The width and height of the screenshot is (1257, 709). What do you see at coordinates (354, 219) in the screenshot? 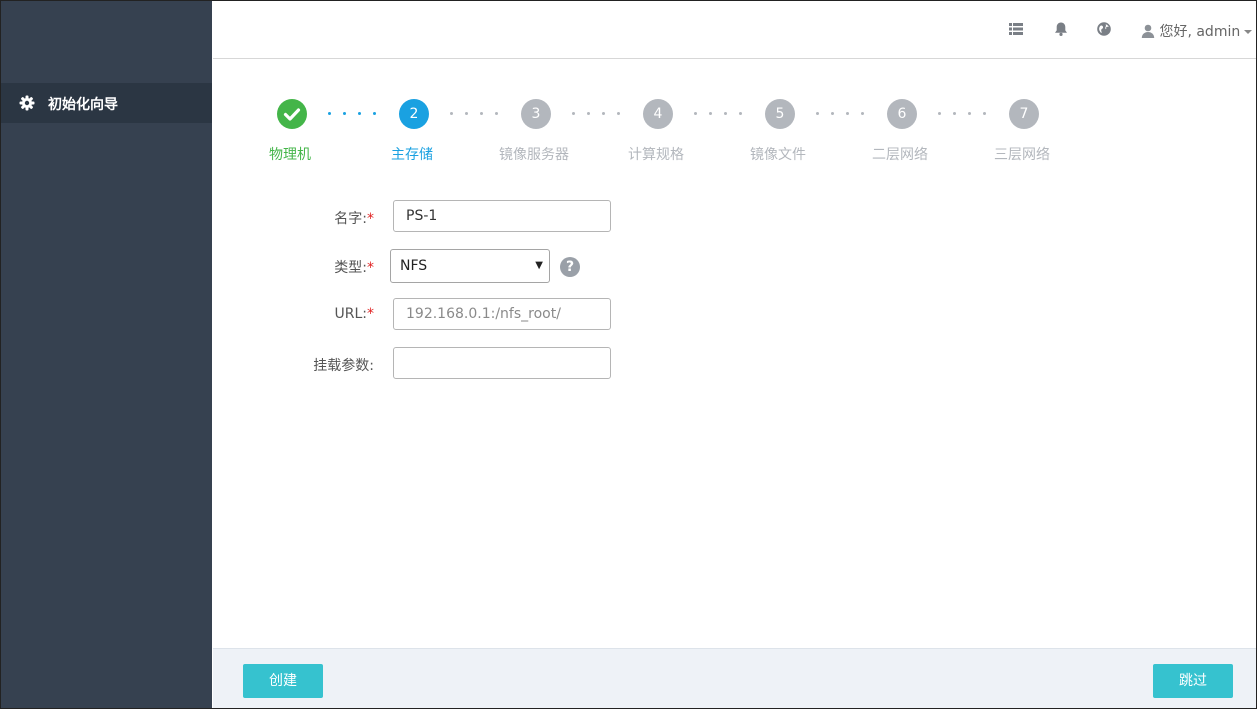
I see `name-field-label: 名字:*` at bounding box center [354, 219].